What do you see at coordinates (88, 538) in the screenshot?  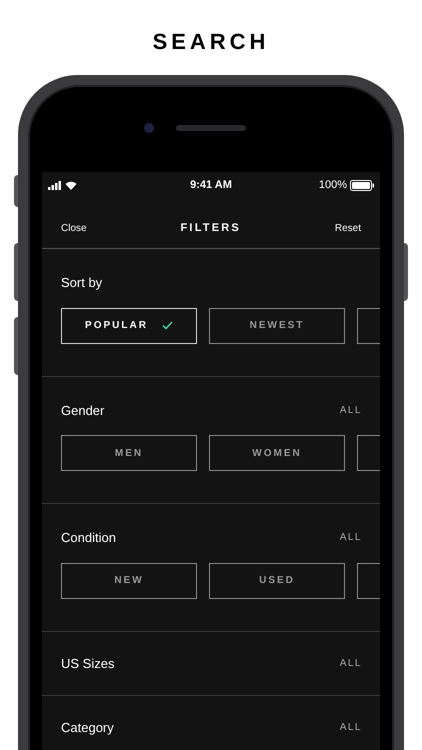 I see `section-title: Condition` at bounding box center [88, 538].